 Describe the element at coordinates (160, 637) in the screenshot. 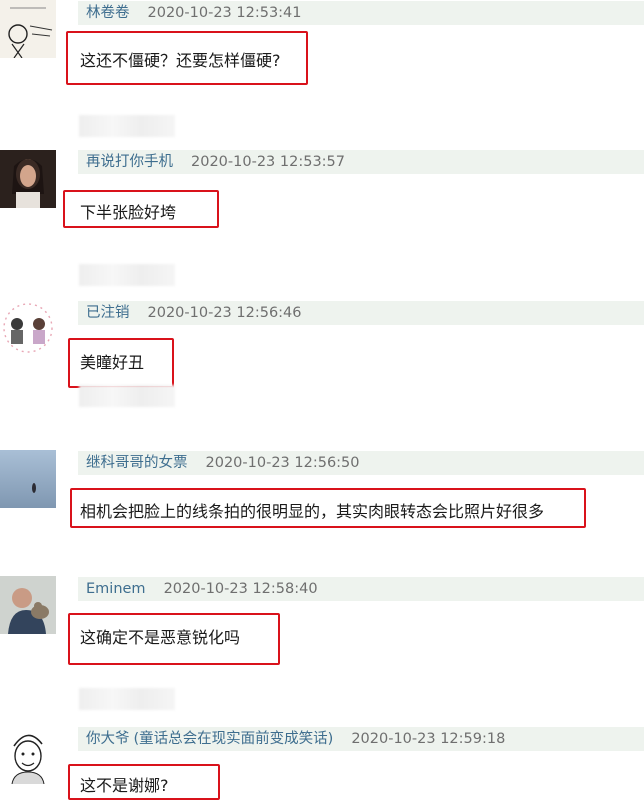

I see `comment-text: 这确定不是恶意锐化吗` at that location.